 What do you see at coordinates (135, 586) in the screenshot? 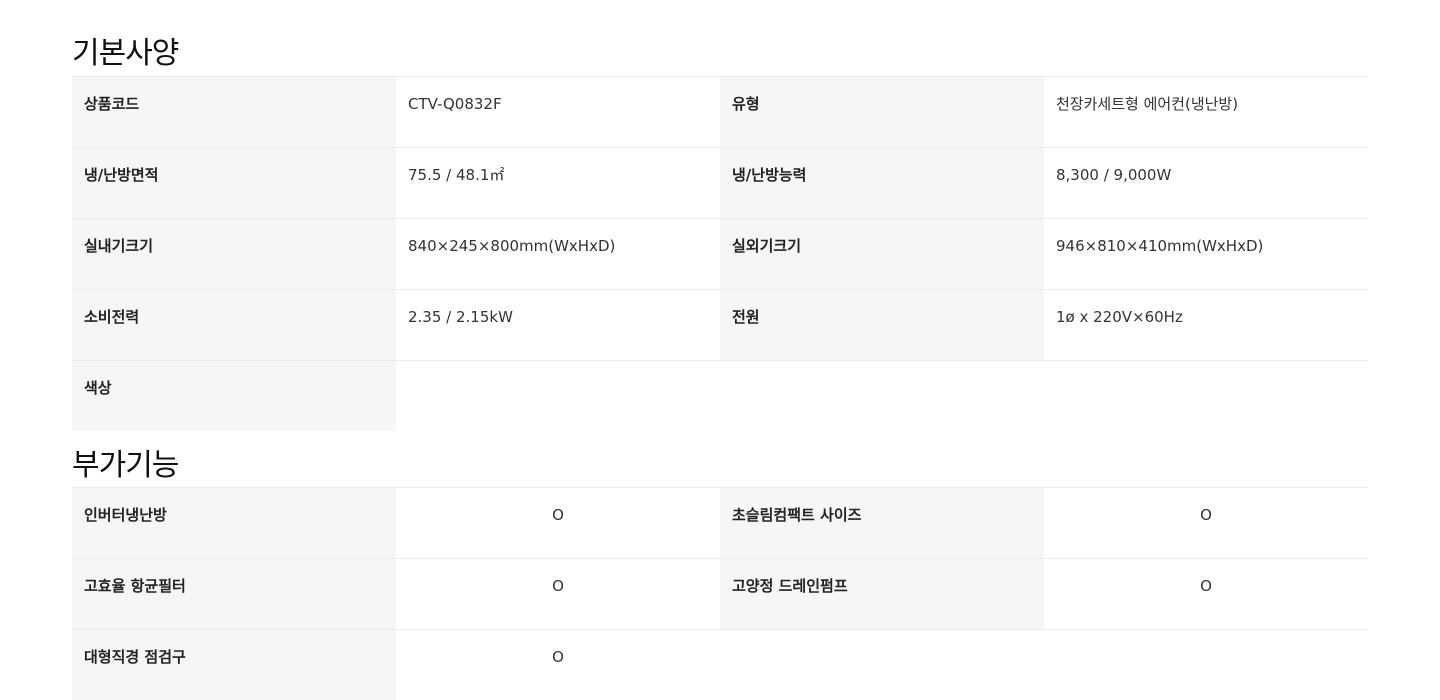
I see `feature-label: 고효율 항균필터` at bounding box center [135, 586].